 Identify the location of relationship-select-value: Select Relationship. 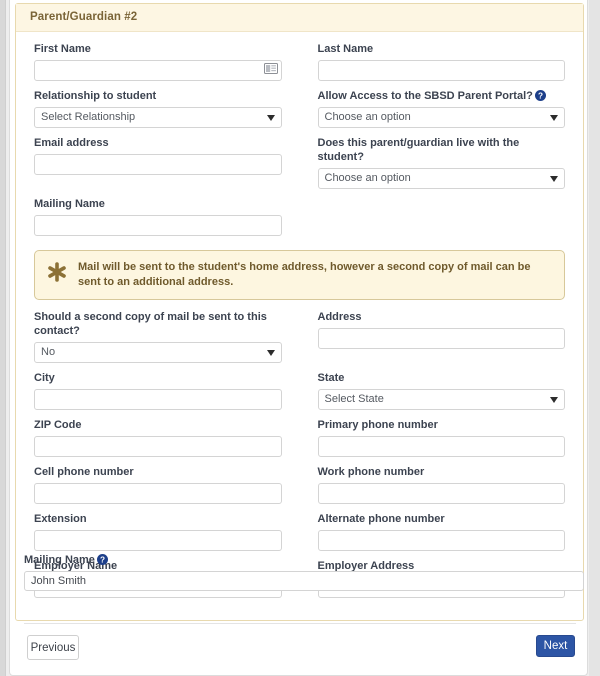
(158, 117).